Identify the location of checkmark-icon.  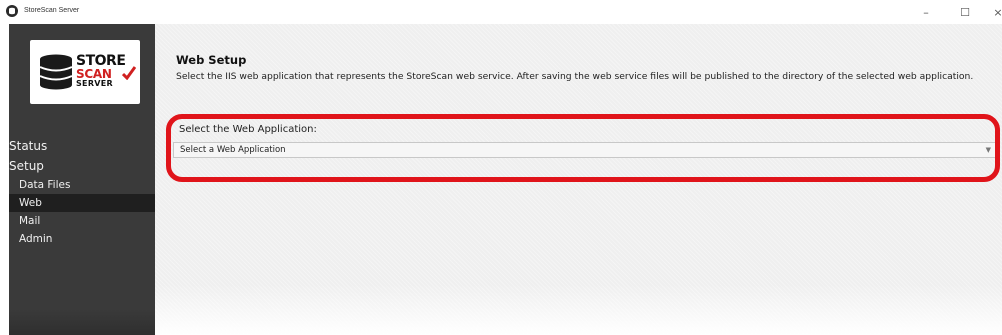
(129, 73).